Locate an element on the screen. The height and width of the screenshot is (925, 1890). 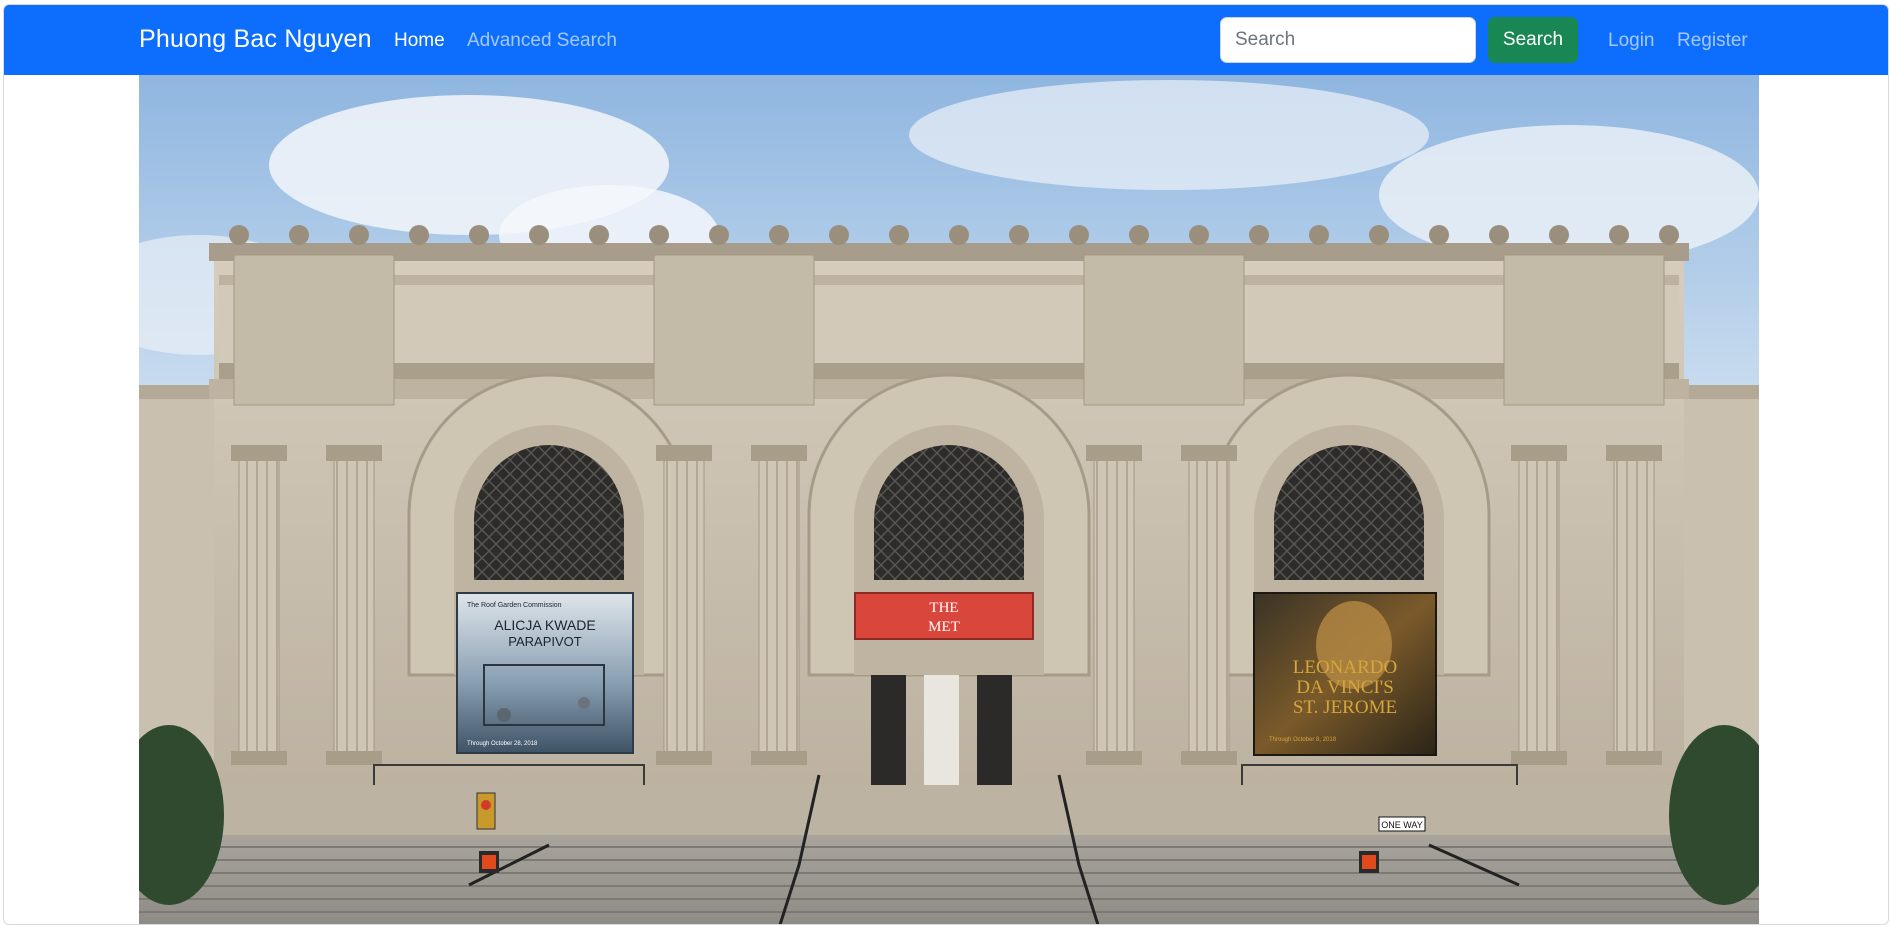
svg-text: THE is located at coordinates (943, 608).